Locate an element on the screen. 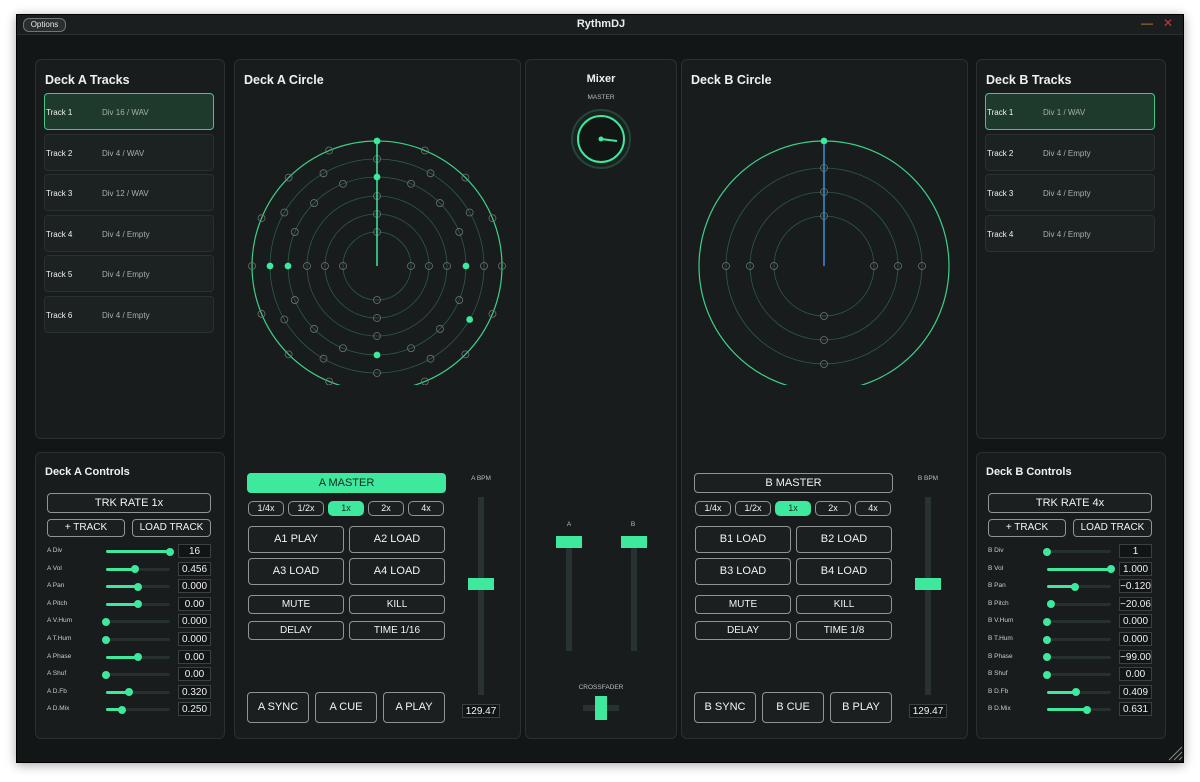  track-item-b-3: Track 3 Div 4 / Empty is located at coordinates (1070, 193).